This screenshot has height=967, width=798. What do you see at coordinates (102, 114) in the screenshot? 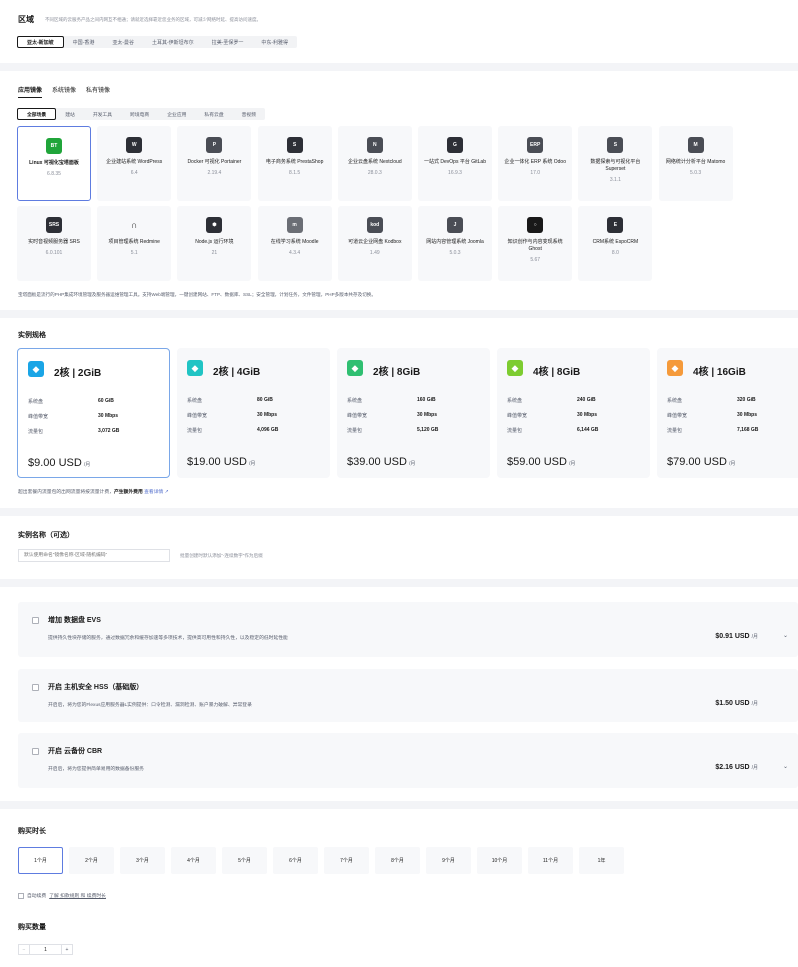
I see `category-tab: 开发工具` at bounding box center [102, 114].